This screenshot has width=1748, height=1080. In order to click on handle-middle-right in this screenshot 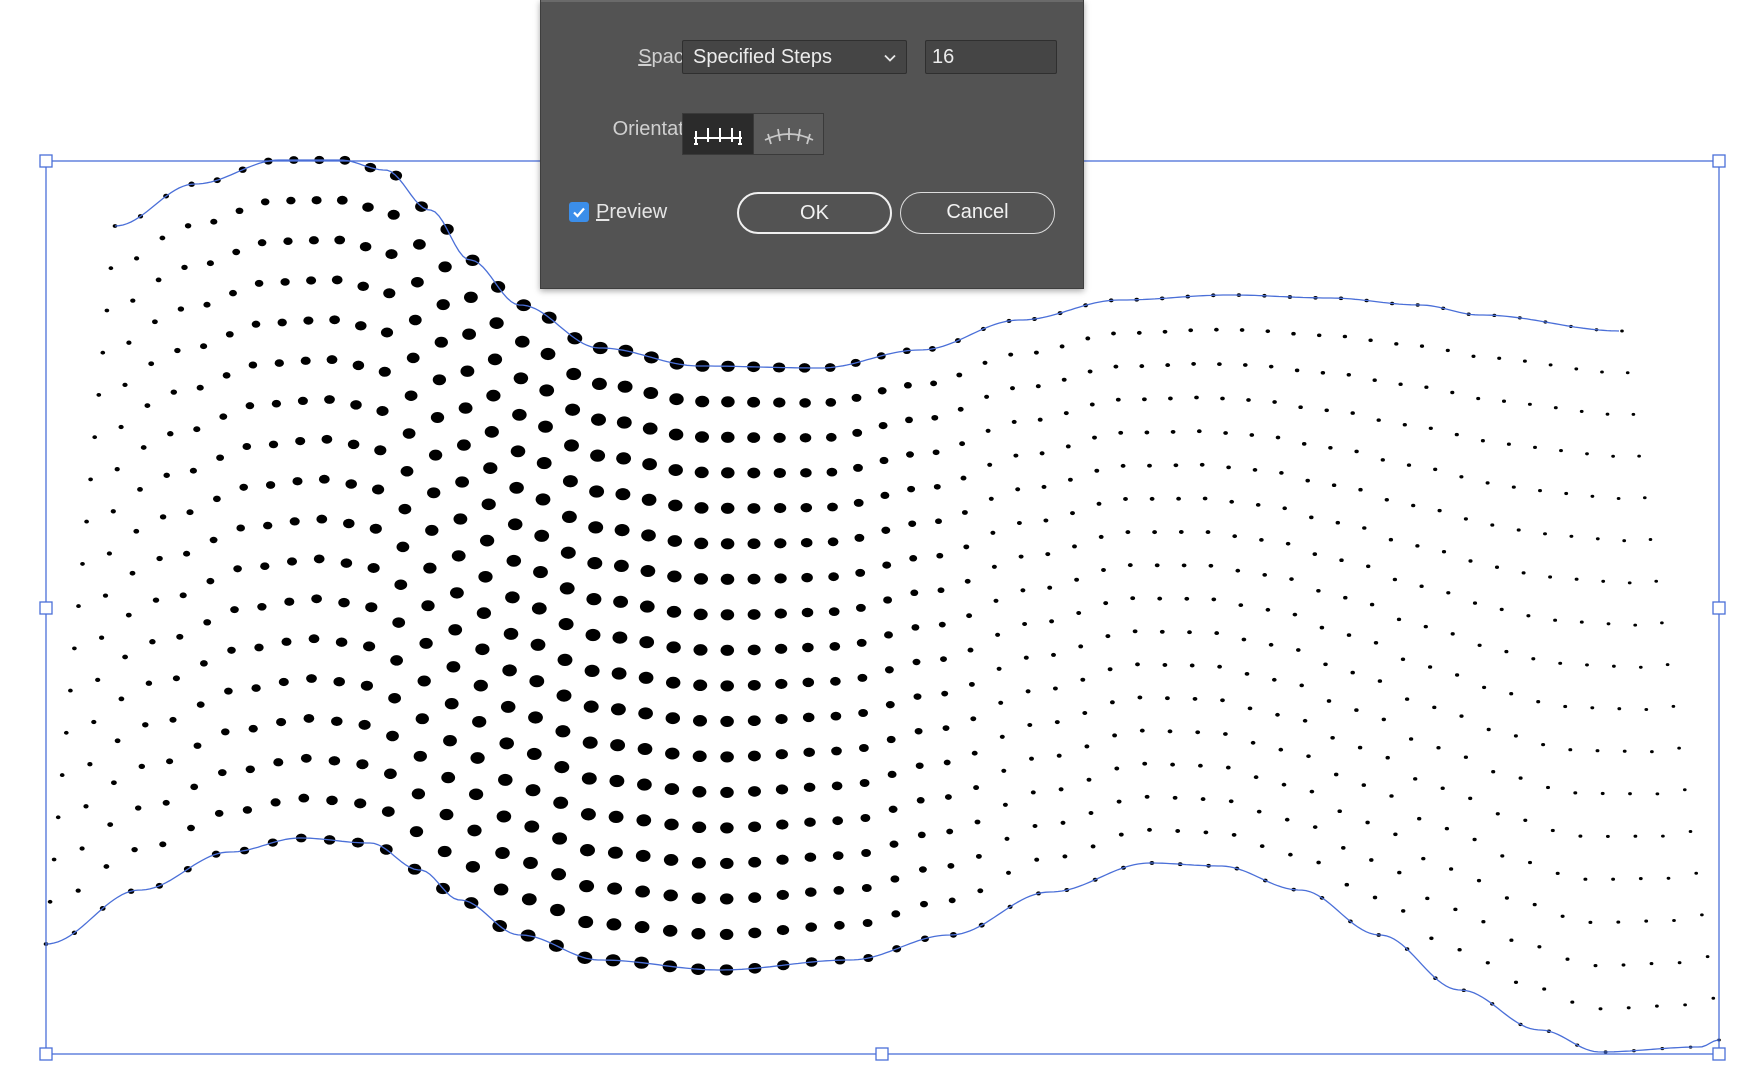, I will do `click(1719, 608)`.